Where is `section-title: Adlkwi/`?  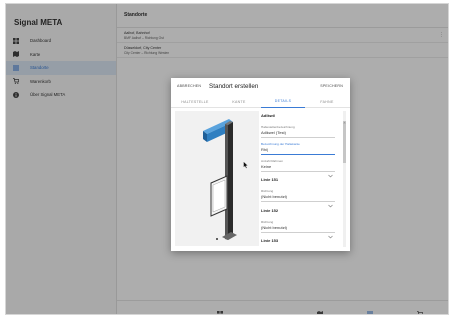
section-title: Adlkwi/ is located at coordinates (268, 115).